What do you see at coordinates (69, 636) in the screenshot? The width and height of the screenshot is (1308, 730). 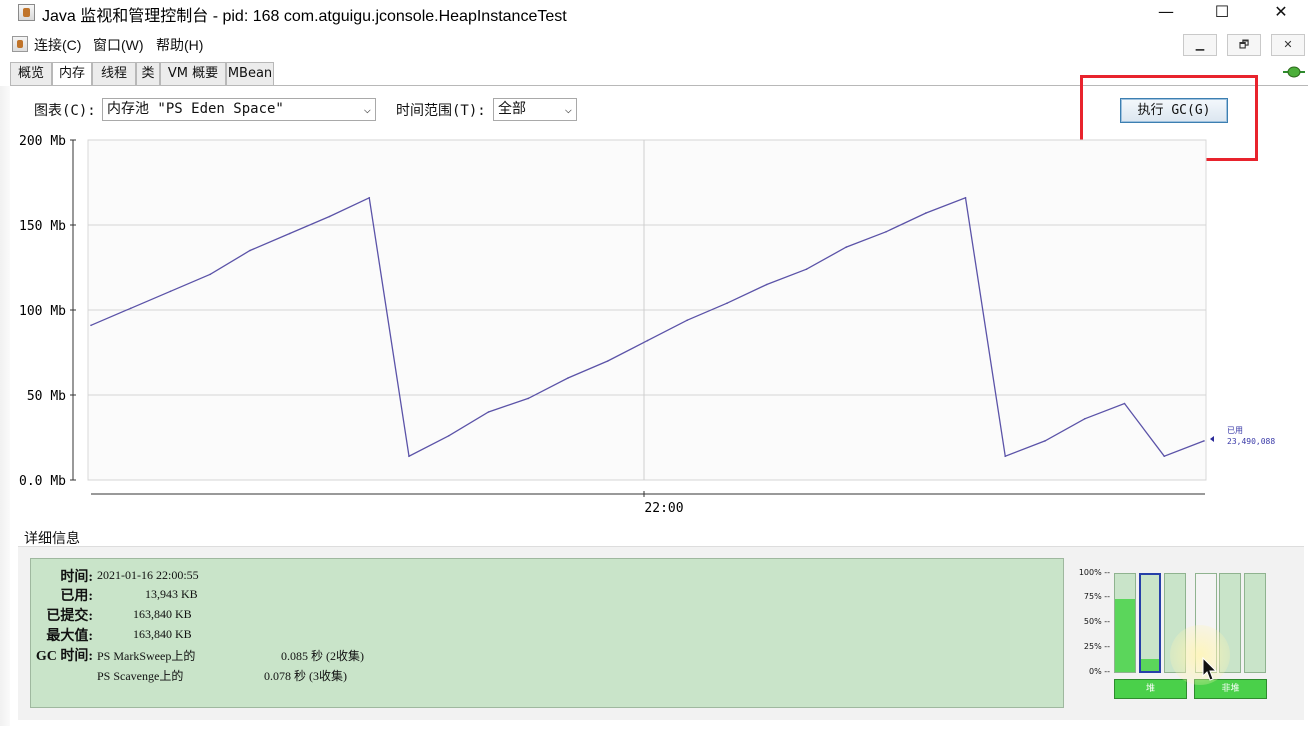 I see `max-key: 最大值:` at bounding box center [69, 636].